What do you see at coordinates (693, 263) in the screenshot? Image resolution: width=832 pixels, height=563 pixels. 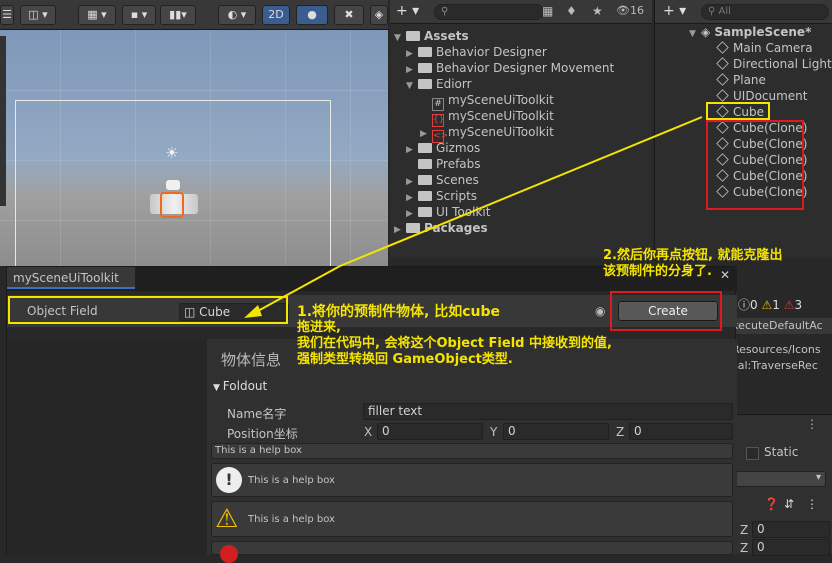 I see `annotation-note-2: 2.然后你再点按钮, 就能克隆出 该预制件的分身了.` at bounding box center [693, 263].